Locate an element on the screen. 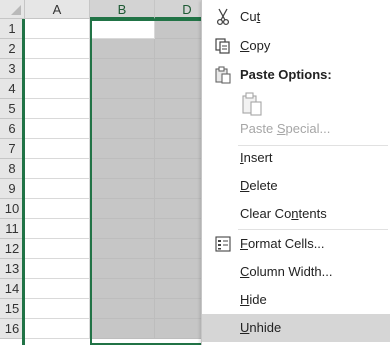  clear-contents-label-key: n is located at coordinates (295, 213).